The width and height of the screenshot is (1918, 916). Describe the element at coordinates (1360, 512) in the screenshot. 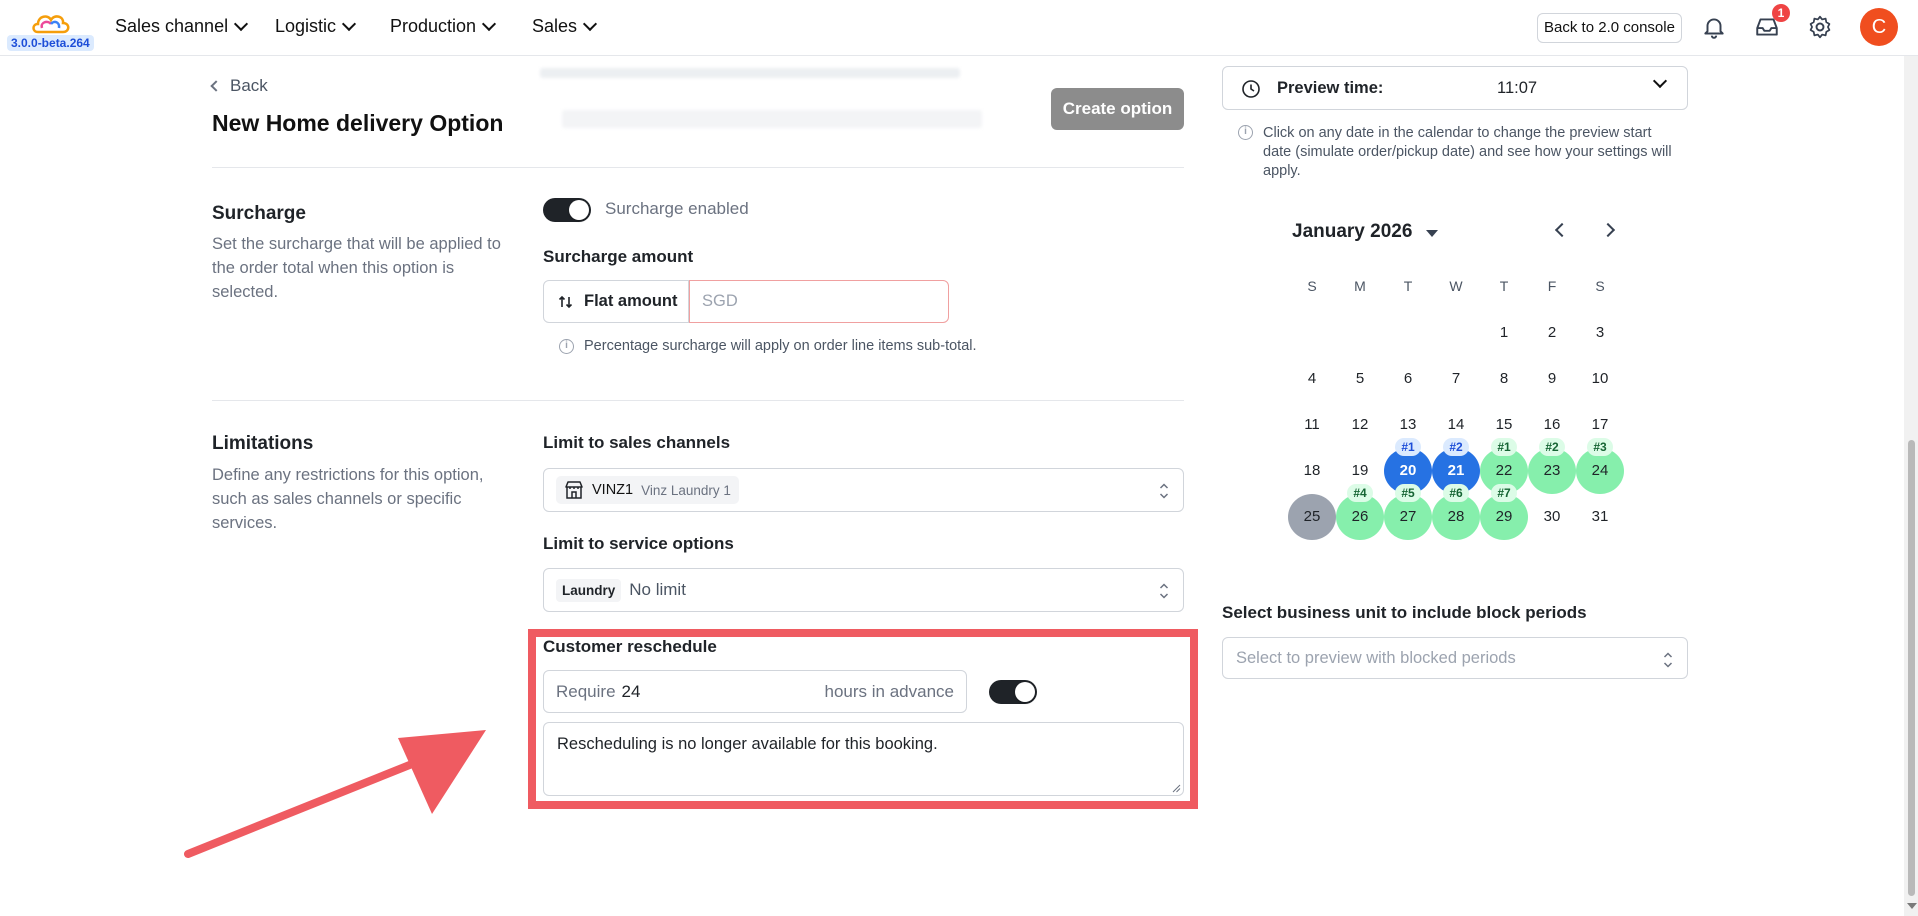

I see `calendar-day: 26 #4` at that location.